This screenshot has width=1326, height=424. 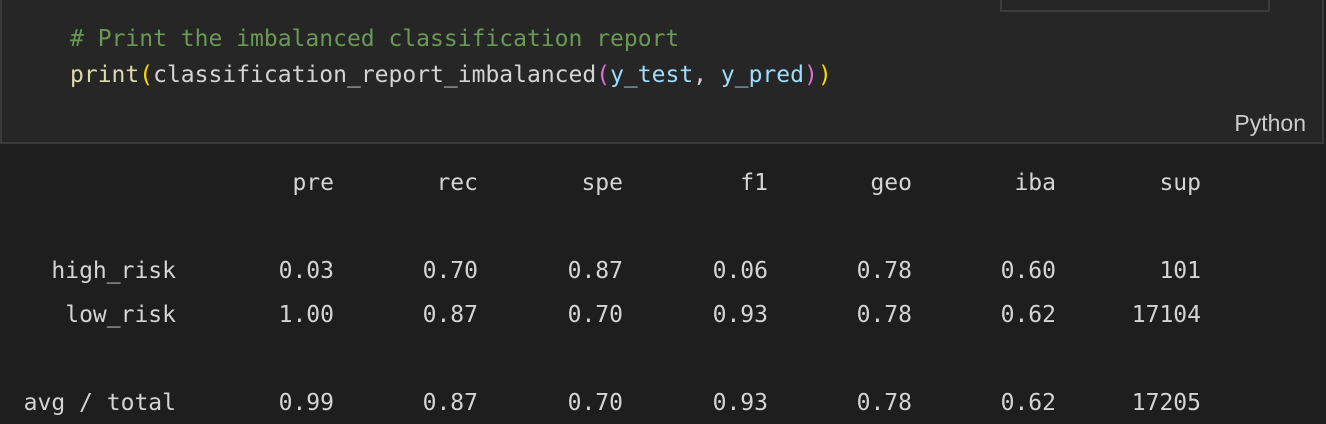 I want to click on code-arg-y-pred: y_pred, so click(x=762, y=75).